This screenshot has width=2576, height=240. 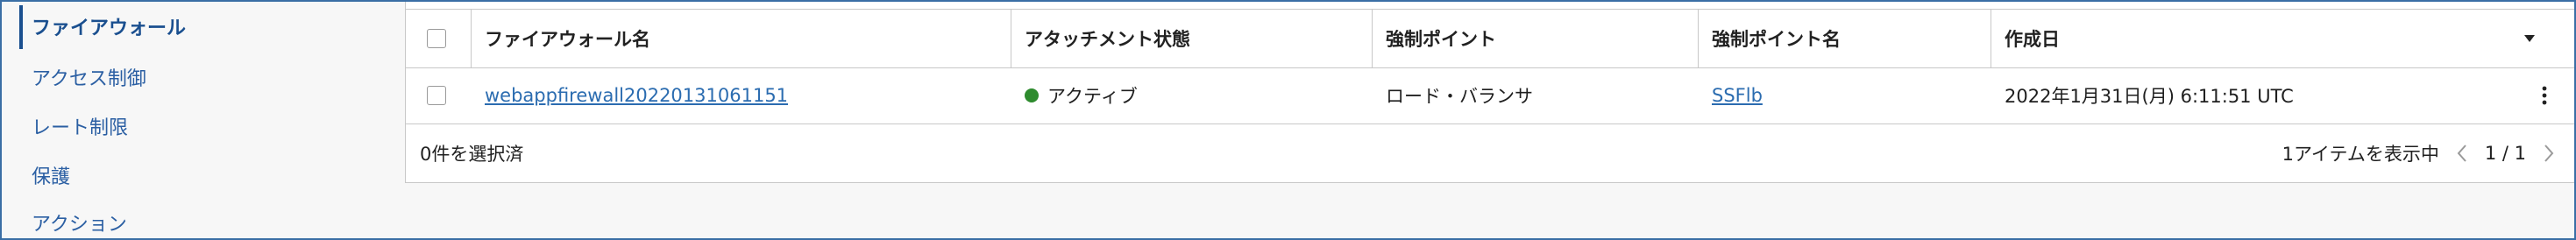 I want to click on column-header-attachment-state: アタッチメント状態, so click(x=1191, y=38).